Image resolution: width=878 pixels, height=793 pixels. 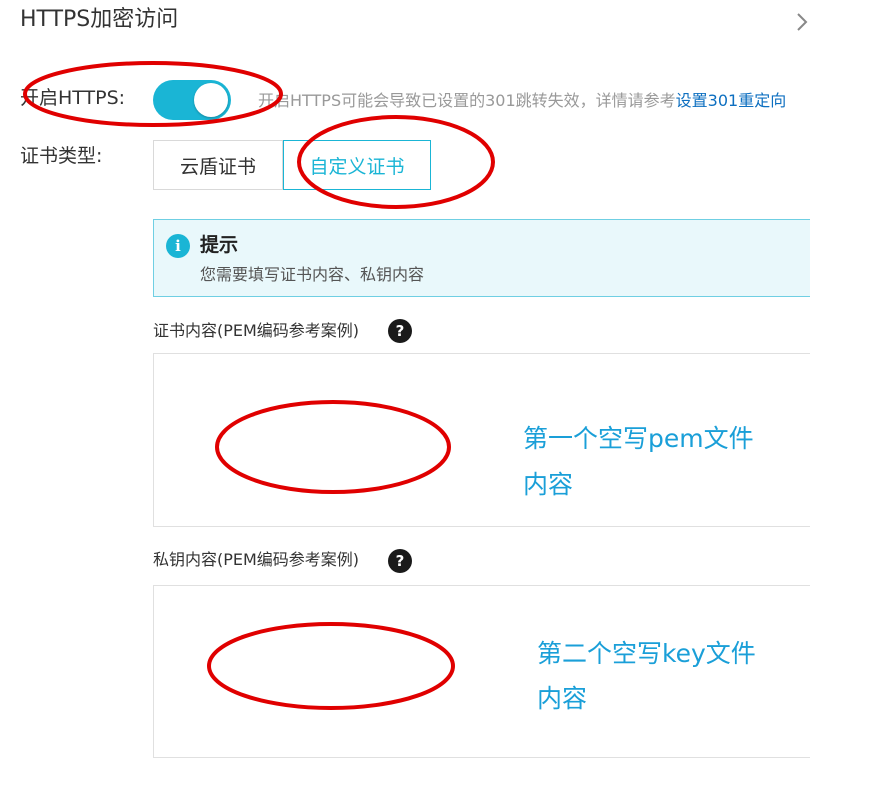 I want to click on tip-title: 提示, so click(x=219, y=245).